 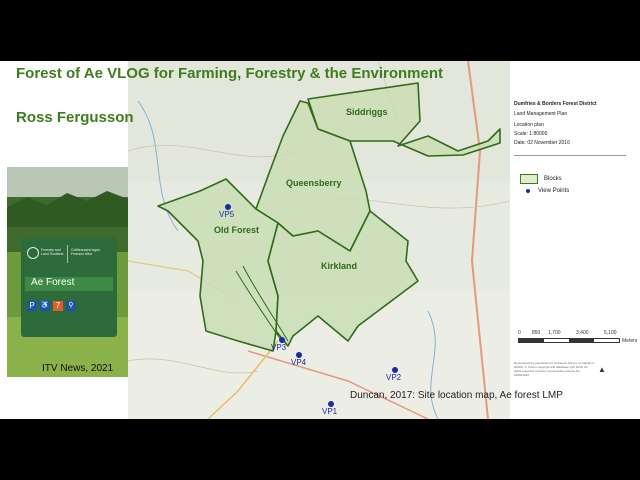 I want to click on author-name: Ross Fergusson, so click(x=75, y=117).